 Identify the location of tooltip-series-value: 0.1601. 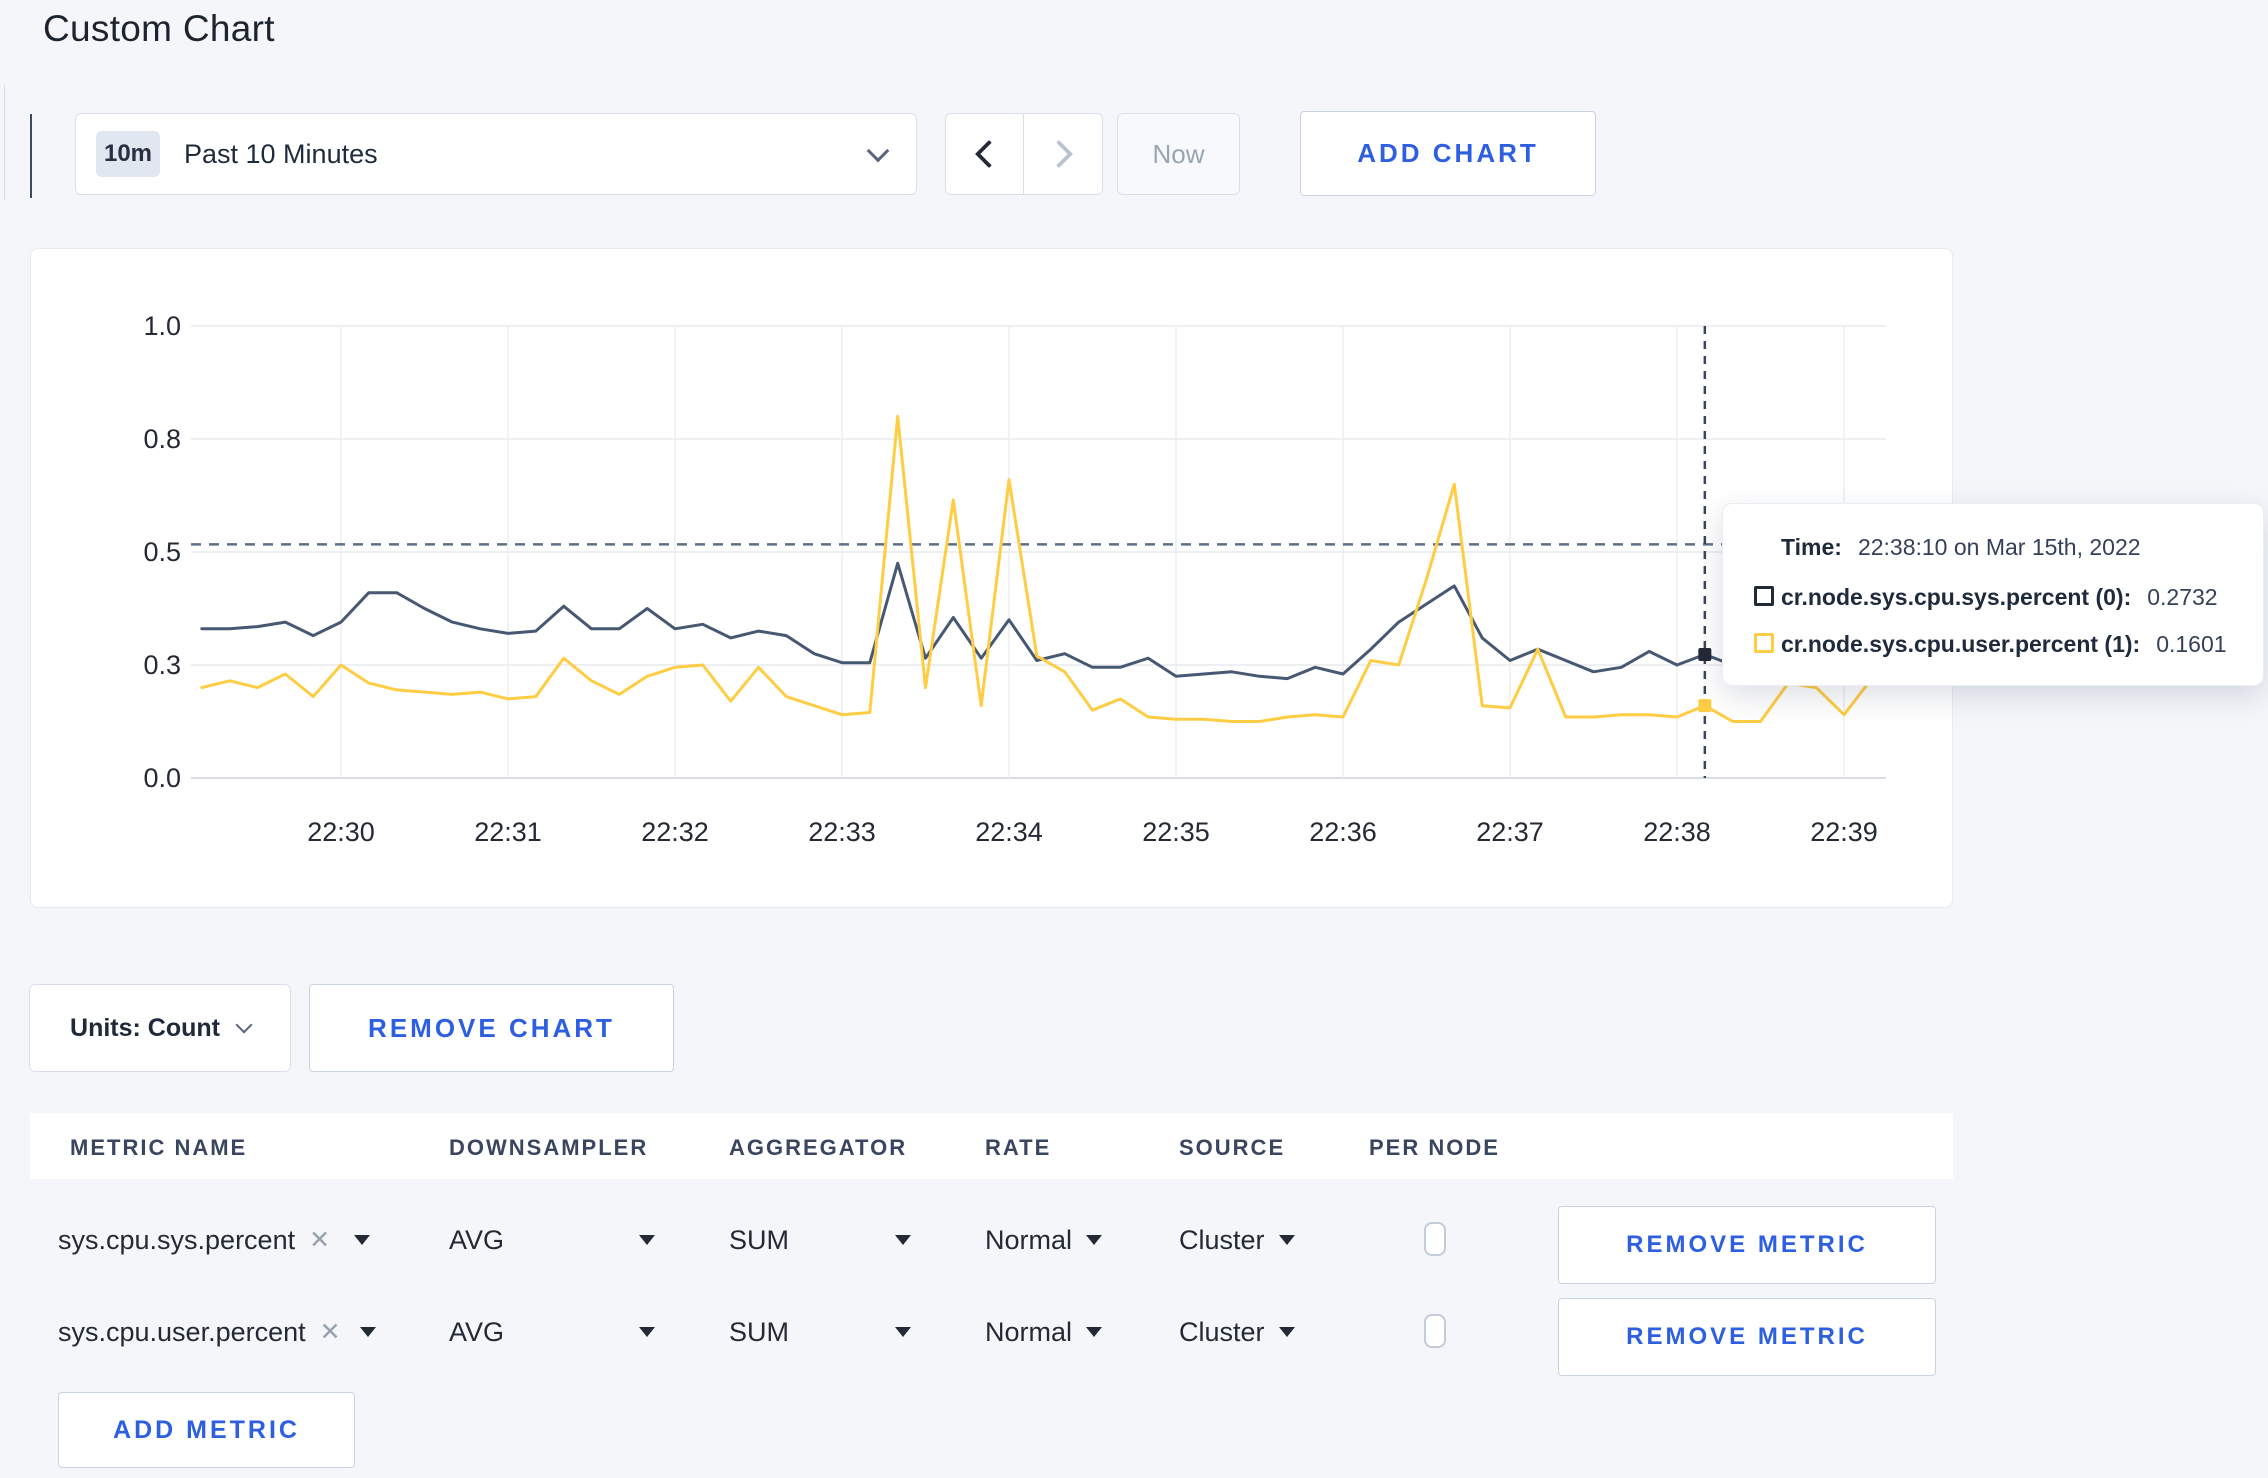
(2191, 644).